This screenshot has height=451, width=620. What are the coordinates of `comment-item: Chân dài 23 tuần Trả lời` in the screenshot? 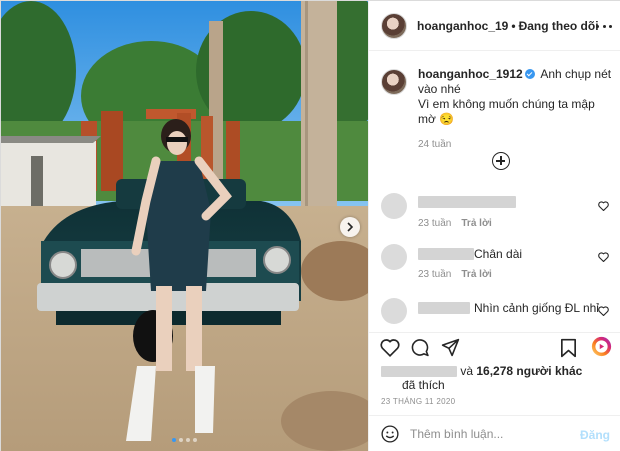 It's located at (497, 264).